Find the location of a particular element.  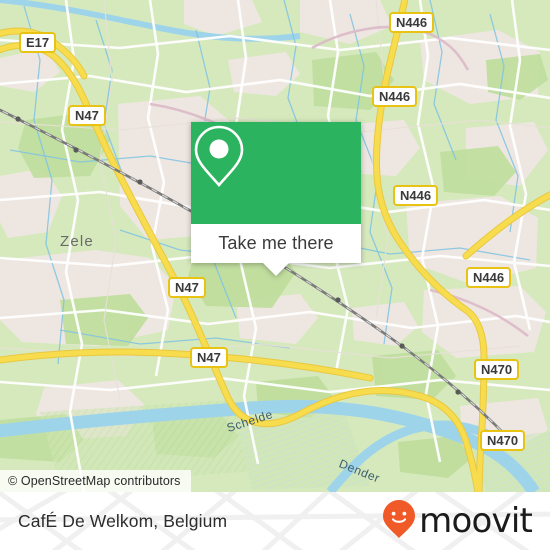

moovit-logo: moovit is located at coordinates (457, 521).